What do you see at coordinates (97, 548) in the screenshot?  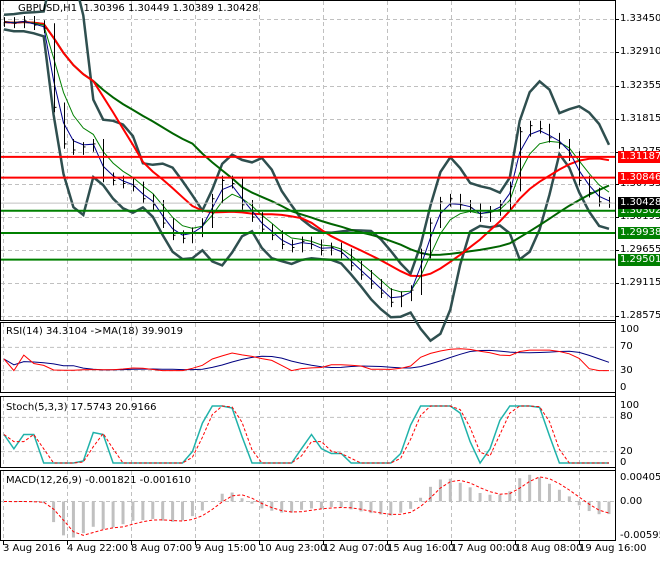 I see `x-tick-label: 4 Aug 22:00` at bounding box center [97, 548].